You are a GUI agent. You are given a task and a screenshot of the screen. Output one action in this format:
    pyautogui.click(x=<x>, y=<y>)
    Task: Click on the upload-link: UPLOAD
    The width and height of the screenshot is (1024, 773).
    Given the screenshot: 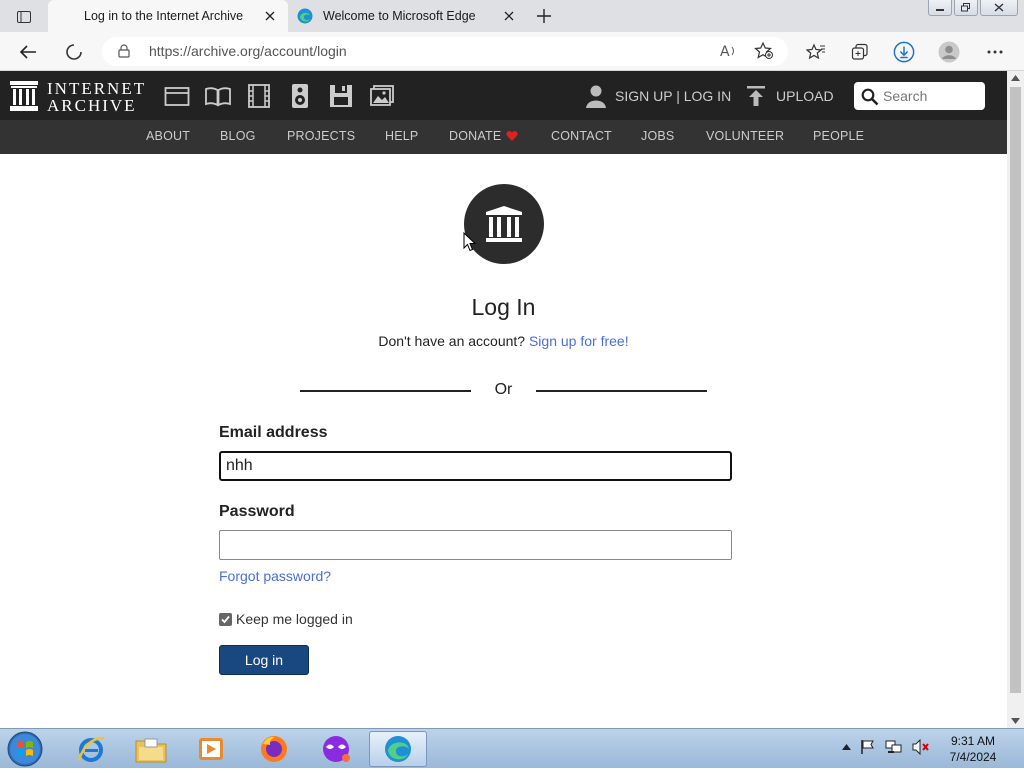 What is the action you would take?
    pyautogui.click(x=790, y=96)
    